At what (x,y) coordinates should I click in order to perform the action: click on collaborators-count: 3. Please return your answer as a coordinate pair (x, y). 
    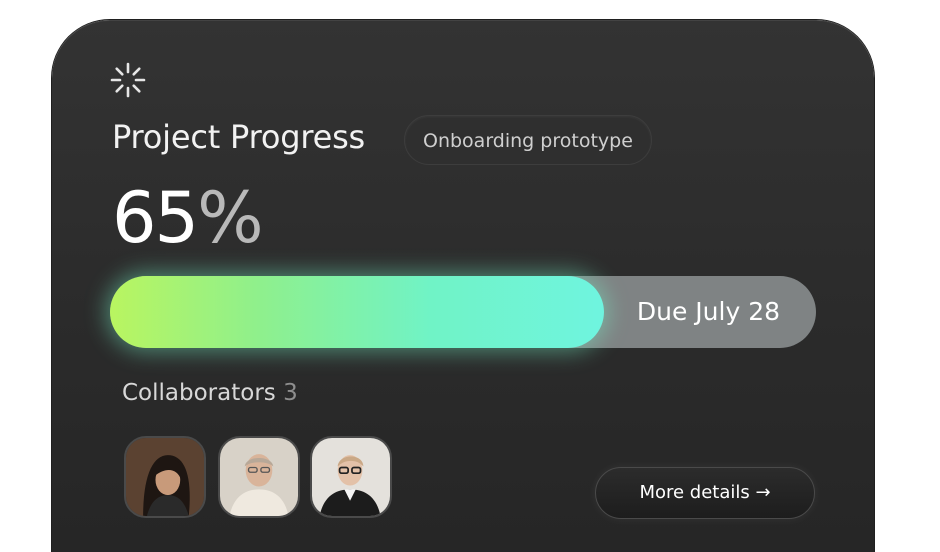
    Looking at the image, I should click on (290, 393).